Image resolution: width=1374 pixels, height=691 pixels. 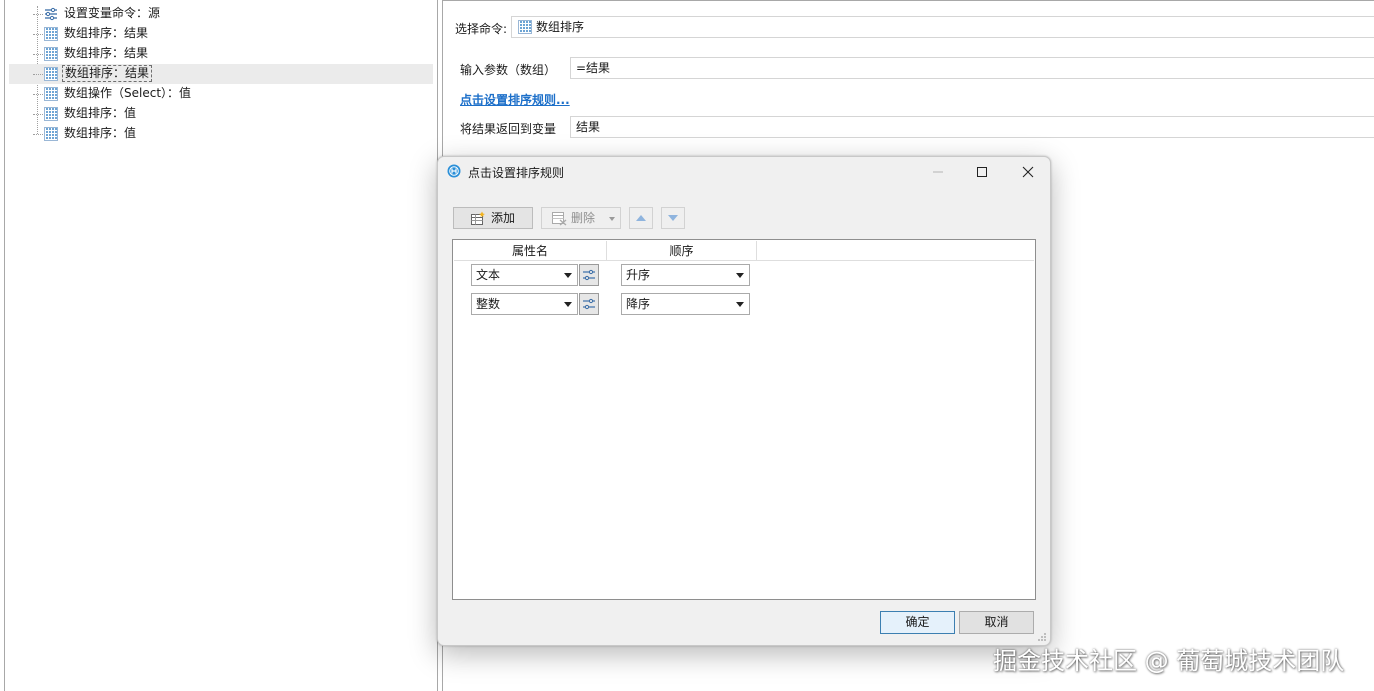 What do you see at coordinates (982, 172) in the screenshot?
I see `maximize-icon` at bounding box center [982, 172].